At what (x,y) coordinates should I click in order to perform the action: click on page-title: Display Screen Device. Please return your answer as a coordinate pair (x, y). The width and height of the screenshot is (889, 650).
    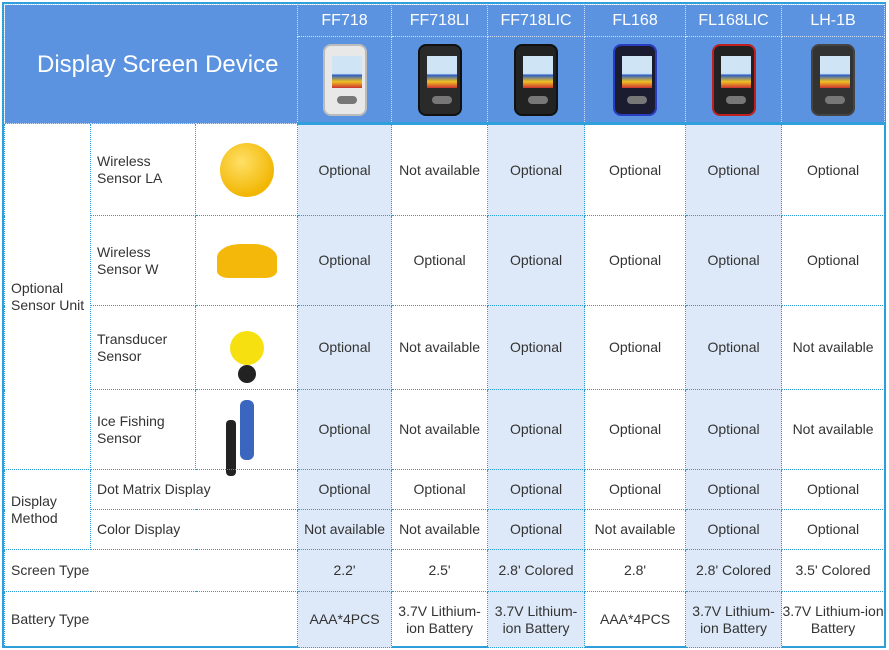
    Looking at the image, I should click on (151, 64).